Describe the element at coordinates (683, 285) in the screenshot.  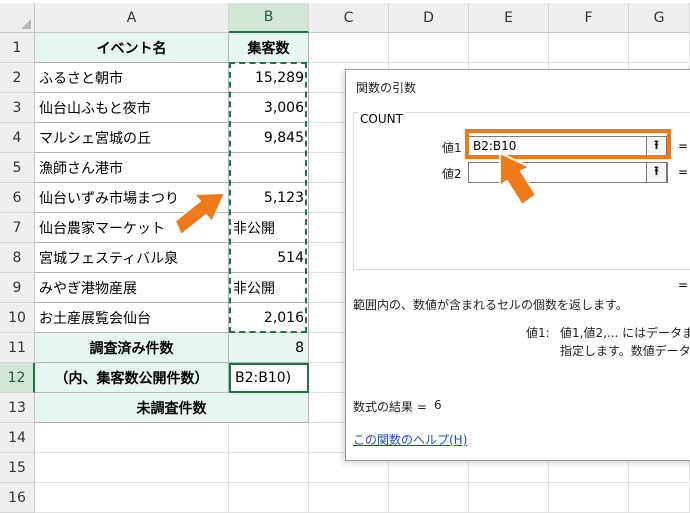
I see `result-equals: =` at that location.